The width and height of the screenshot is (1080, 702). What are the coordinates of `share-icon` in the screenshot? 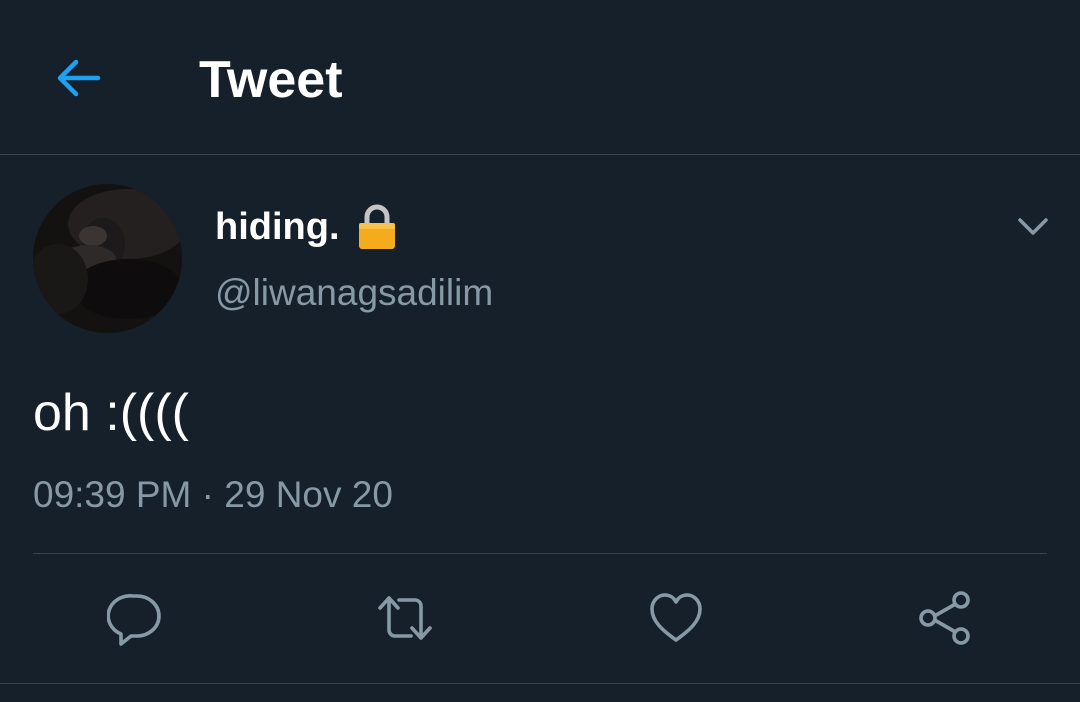 It's located at (945, 618).